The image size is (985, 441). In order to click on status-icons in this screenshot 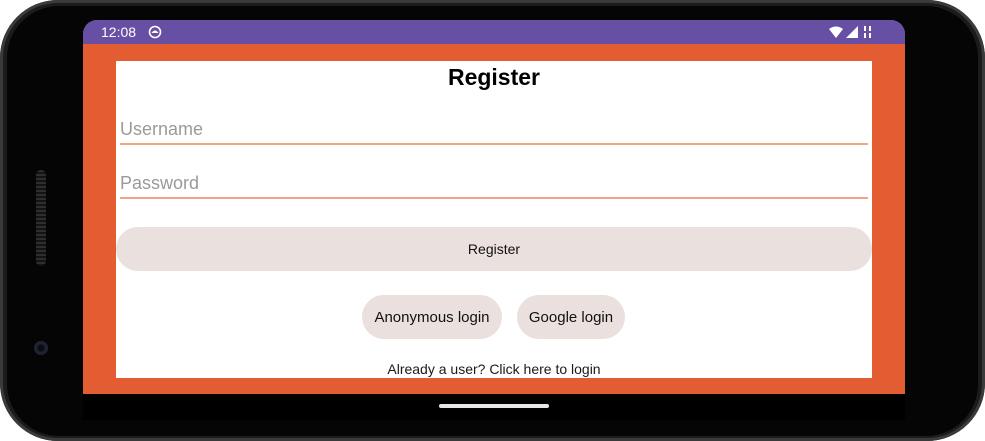, I will do `click(857, 32)`.